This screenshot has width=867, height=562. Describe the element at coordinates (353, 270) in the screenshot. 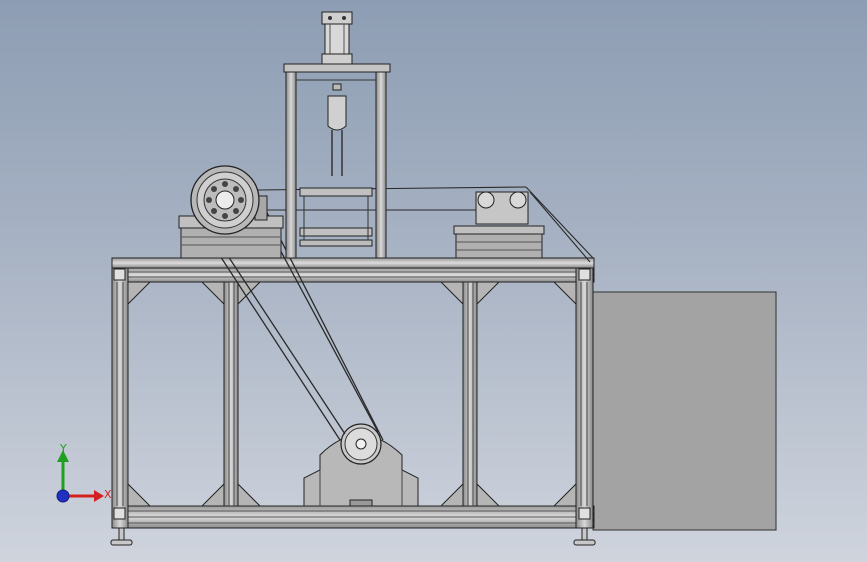

I see `frame-top-rail` at that location.